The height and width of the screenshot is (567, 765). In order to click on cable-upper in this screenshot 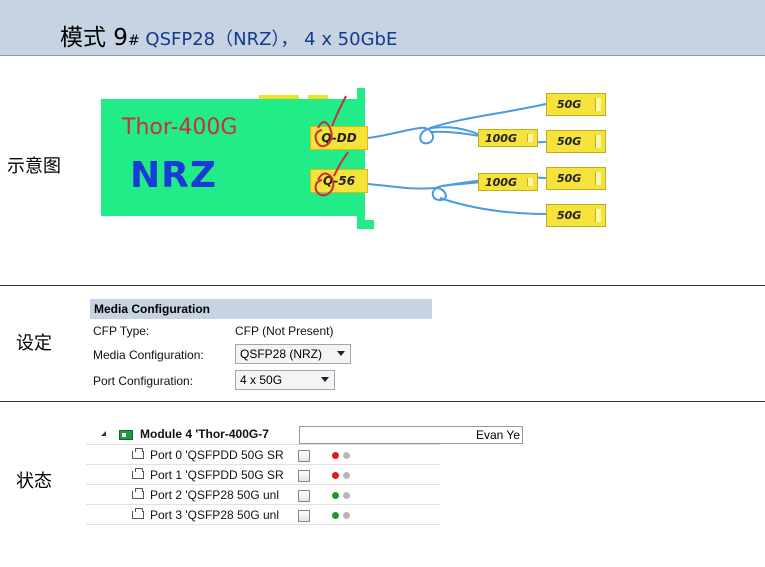, I will do `click(423, 135)`.